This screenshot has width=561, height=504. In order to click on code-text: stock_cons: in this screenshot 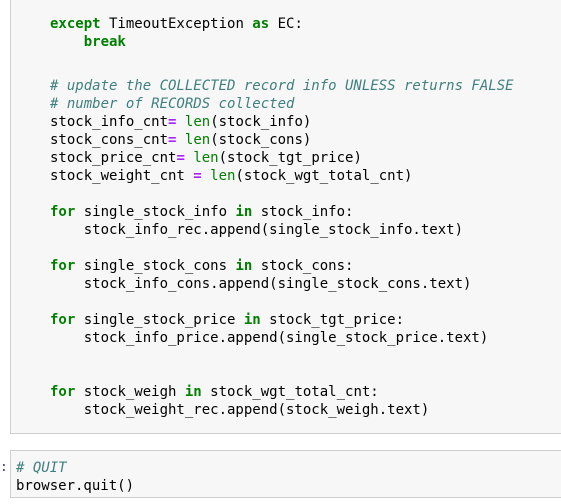, I will do `click(303, 266)`.